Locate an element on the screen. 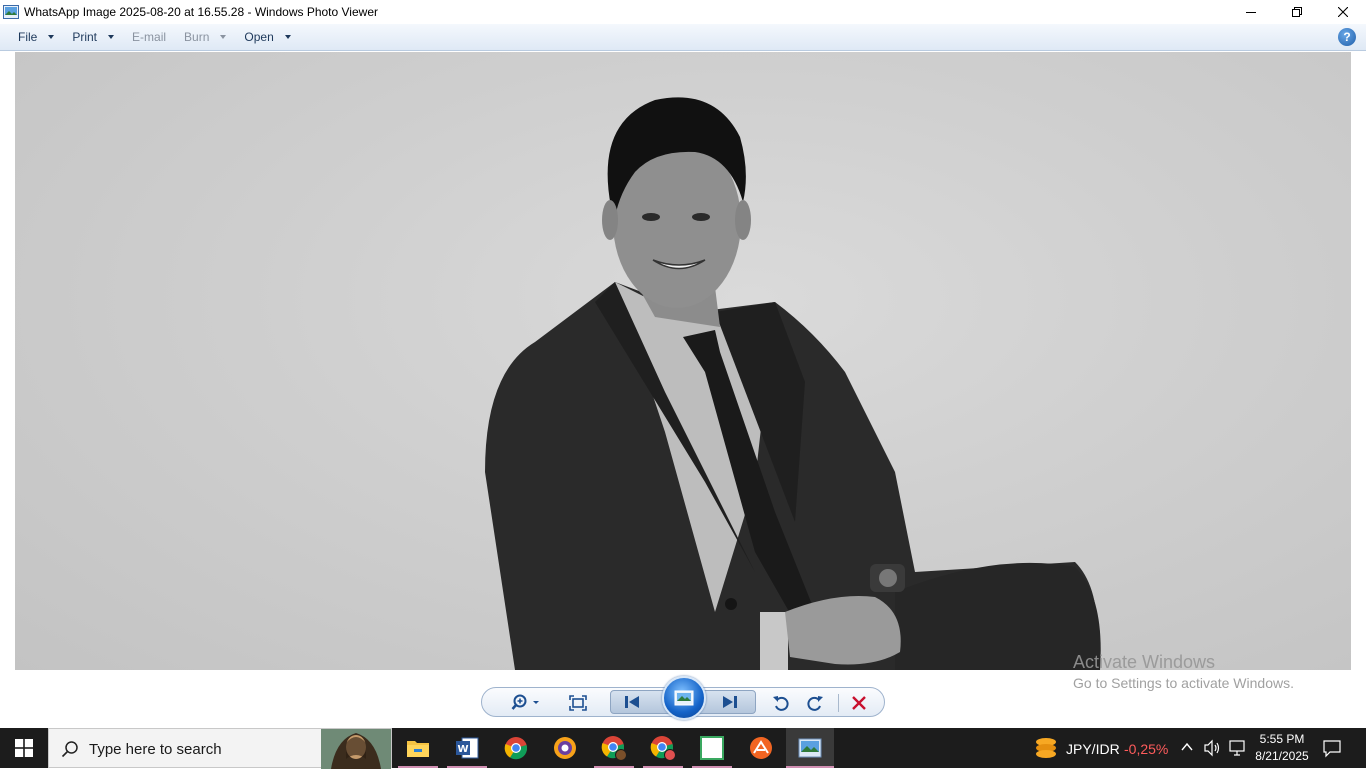  browser-icon is located at coordinates (565, 748).